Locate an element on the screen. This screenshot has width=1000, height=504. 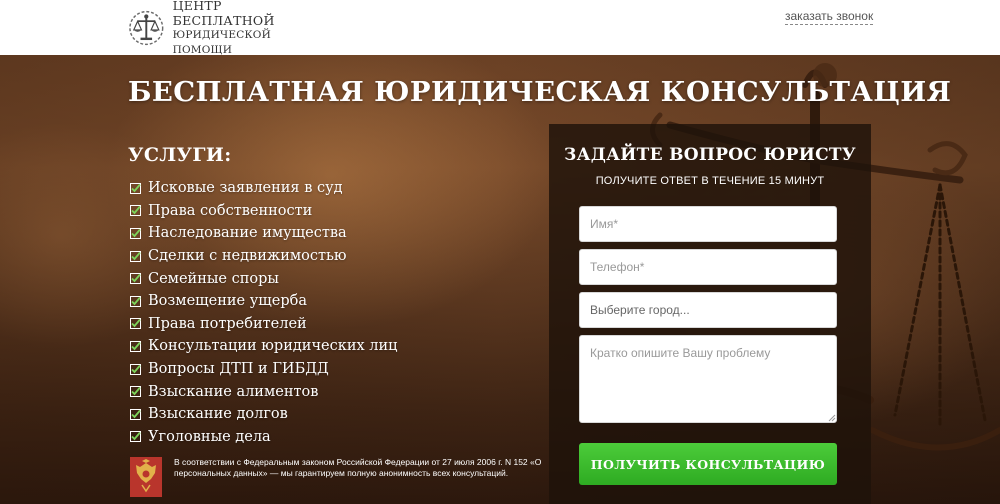
list-item: Консультации юридических лиц is located at coordinates (263, 346).